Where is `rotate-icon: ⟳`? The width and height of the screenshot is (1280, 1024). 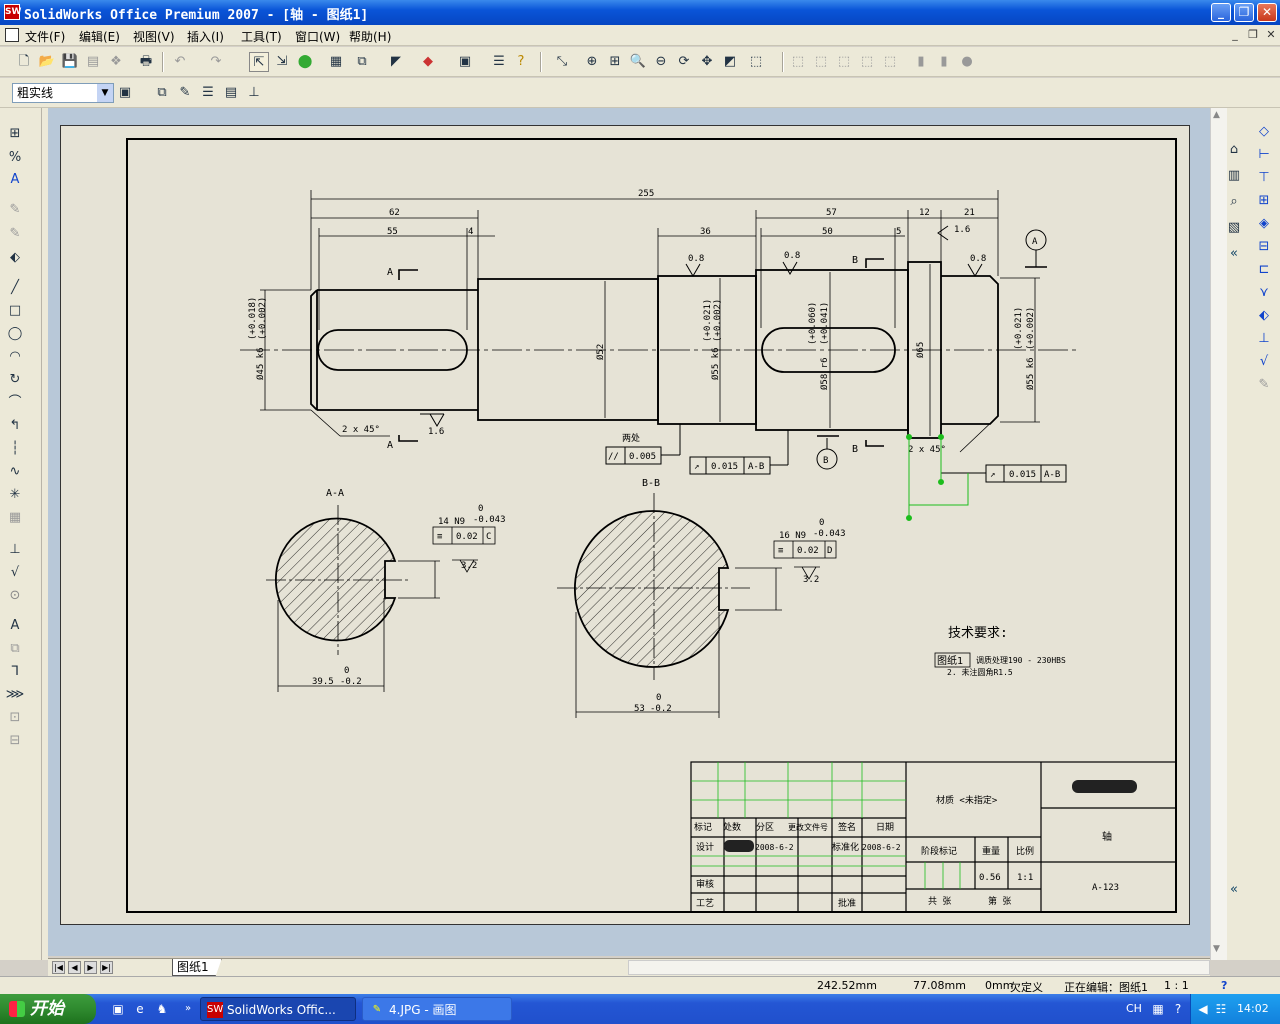 rotate-icon: ⟳ is located at coordinates (684, 62).